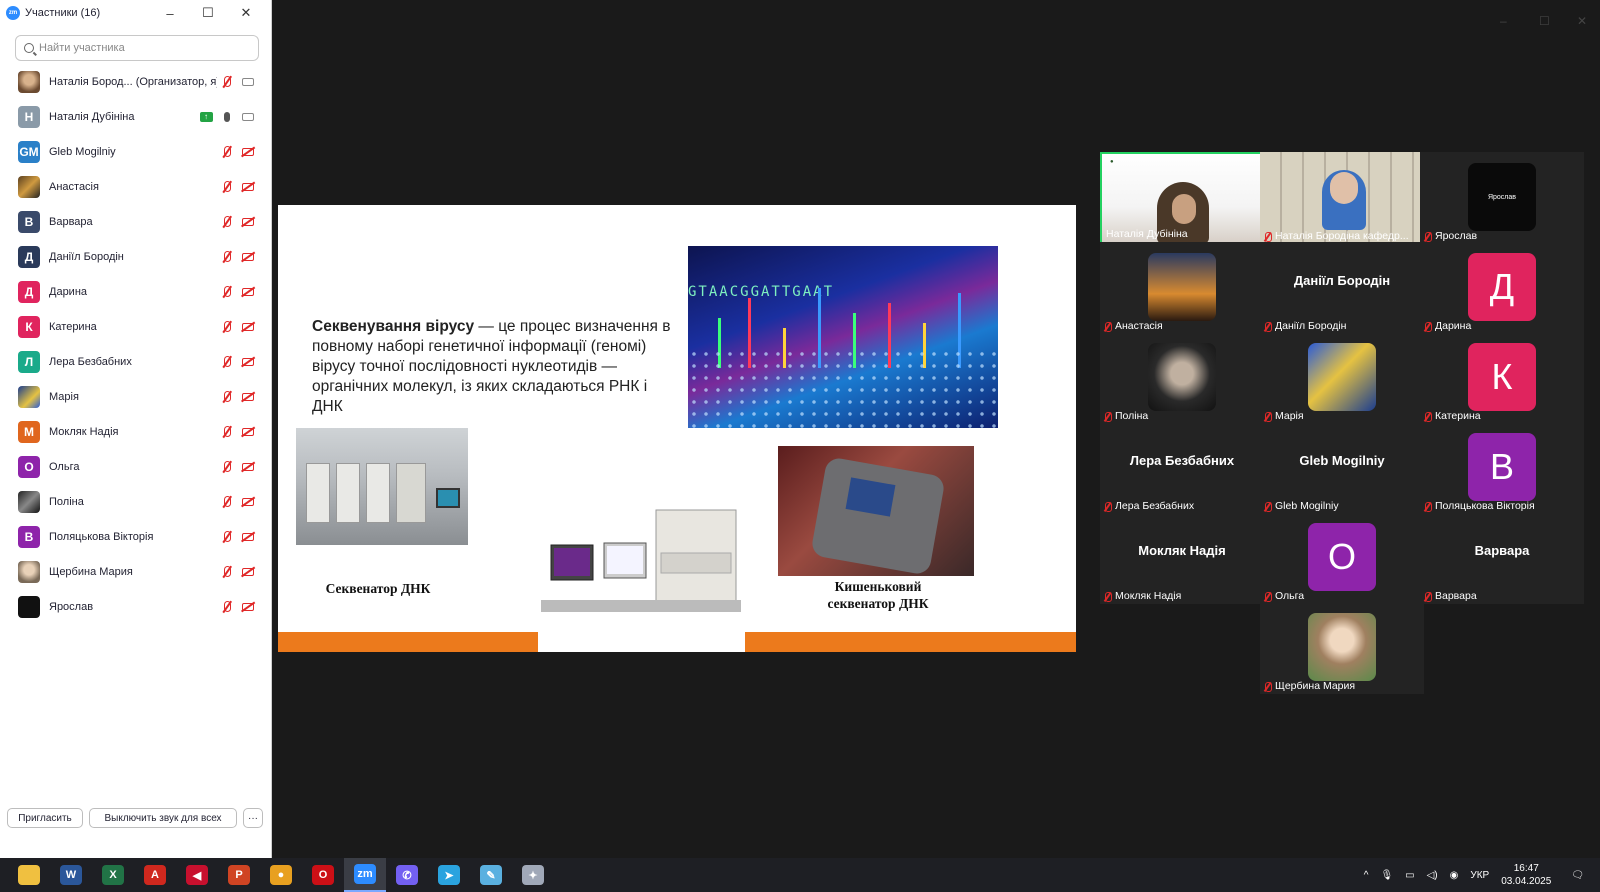  I want to click on status-icon: ◉, so click(1454, 875).